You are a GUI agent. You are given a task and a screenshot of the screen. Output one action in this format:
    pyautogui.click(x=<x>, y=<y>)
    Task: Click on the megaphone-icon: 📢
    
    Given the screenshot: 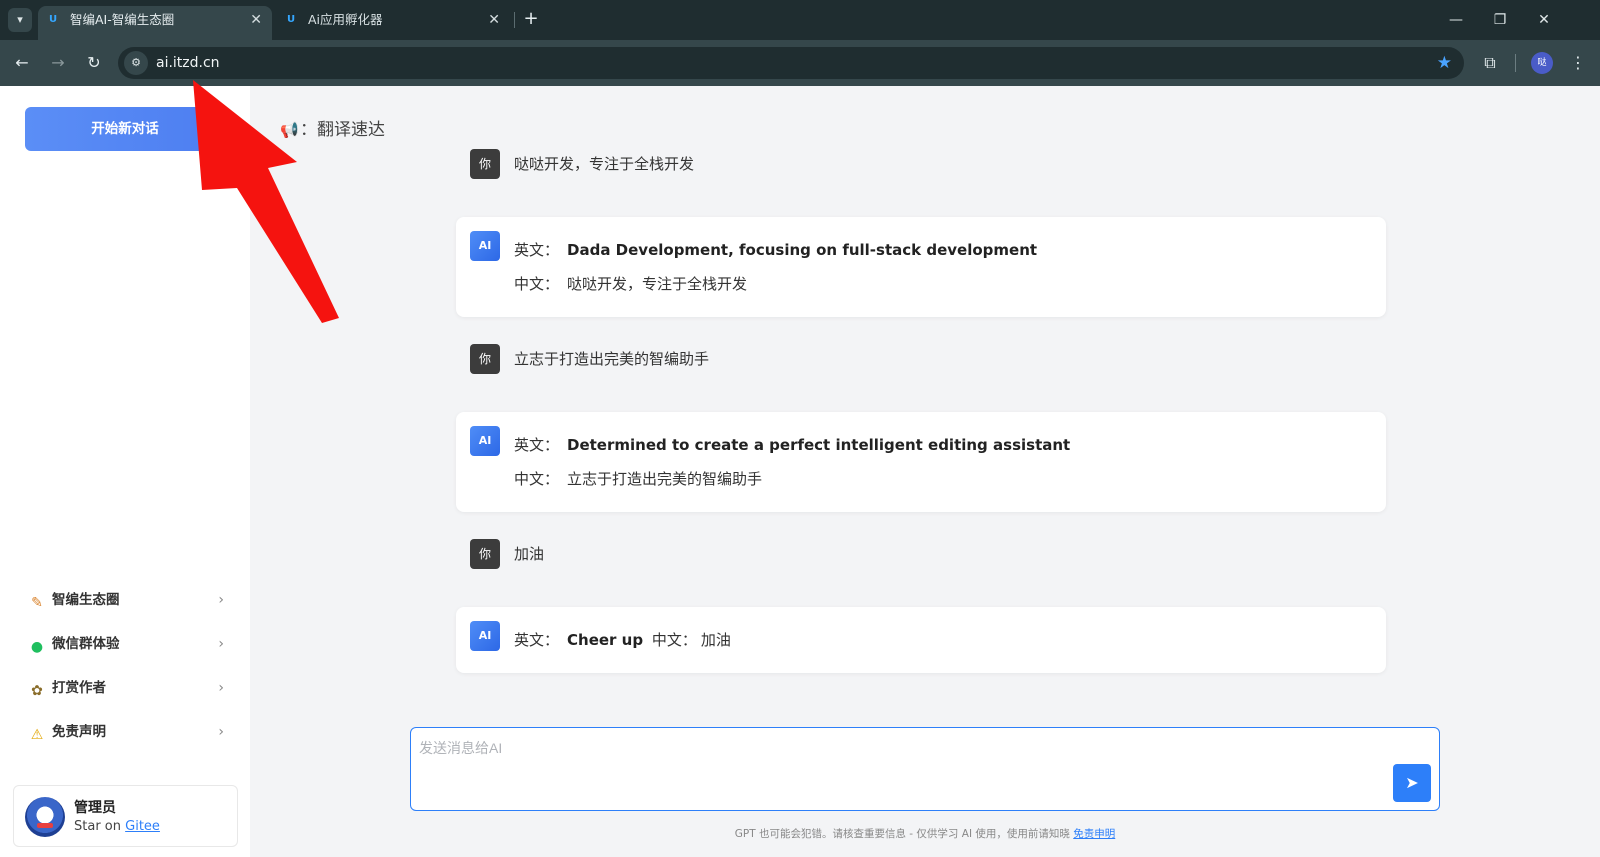 What is the action you would take?
    pyautogui.click(x=289, y=130)
    